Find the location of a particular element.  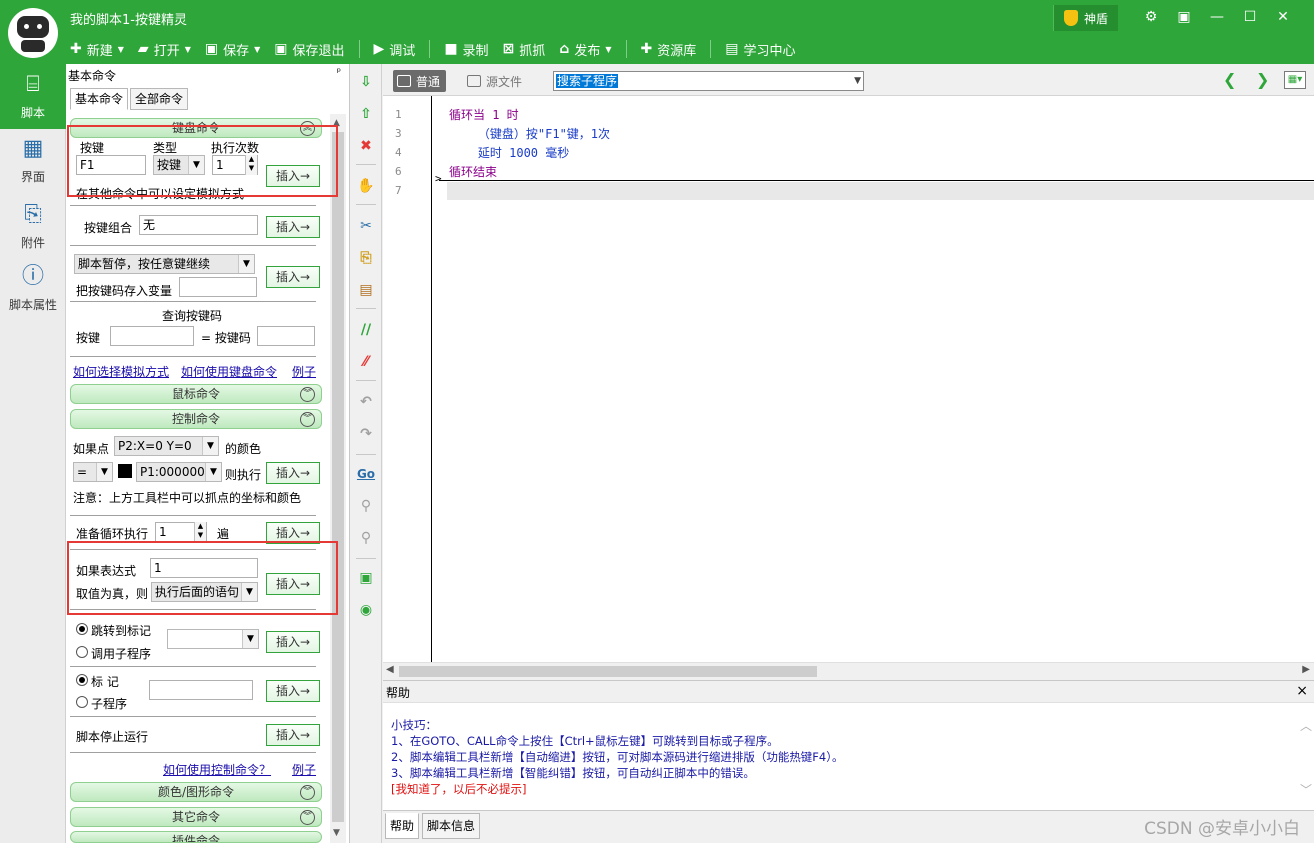

scroll-up-icon: ︿ is located at coordinates (1306, 725).